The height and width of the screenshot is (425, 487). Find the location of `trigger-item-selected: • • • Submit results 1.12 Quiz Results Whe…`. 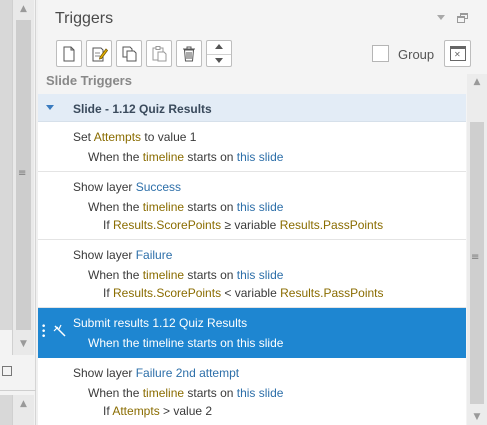

trigger-item-selected: • • • Submit results 1.12 Quiz Results Whe… is located at coordinates (252, 333).